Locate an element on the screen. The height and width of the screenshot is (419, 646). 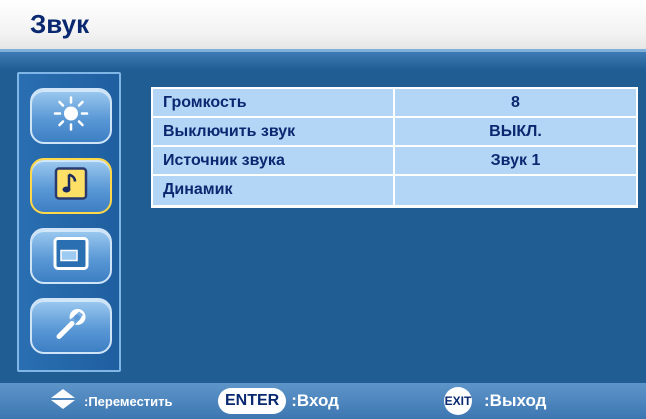
sidebar-item-sound is located at coordinates (71, 186).